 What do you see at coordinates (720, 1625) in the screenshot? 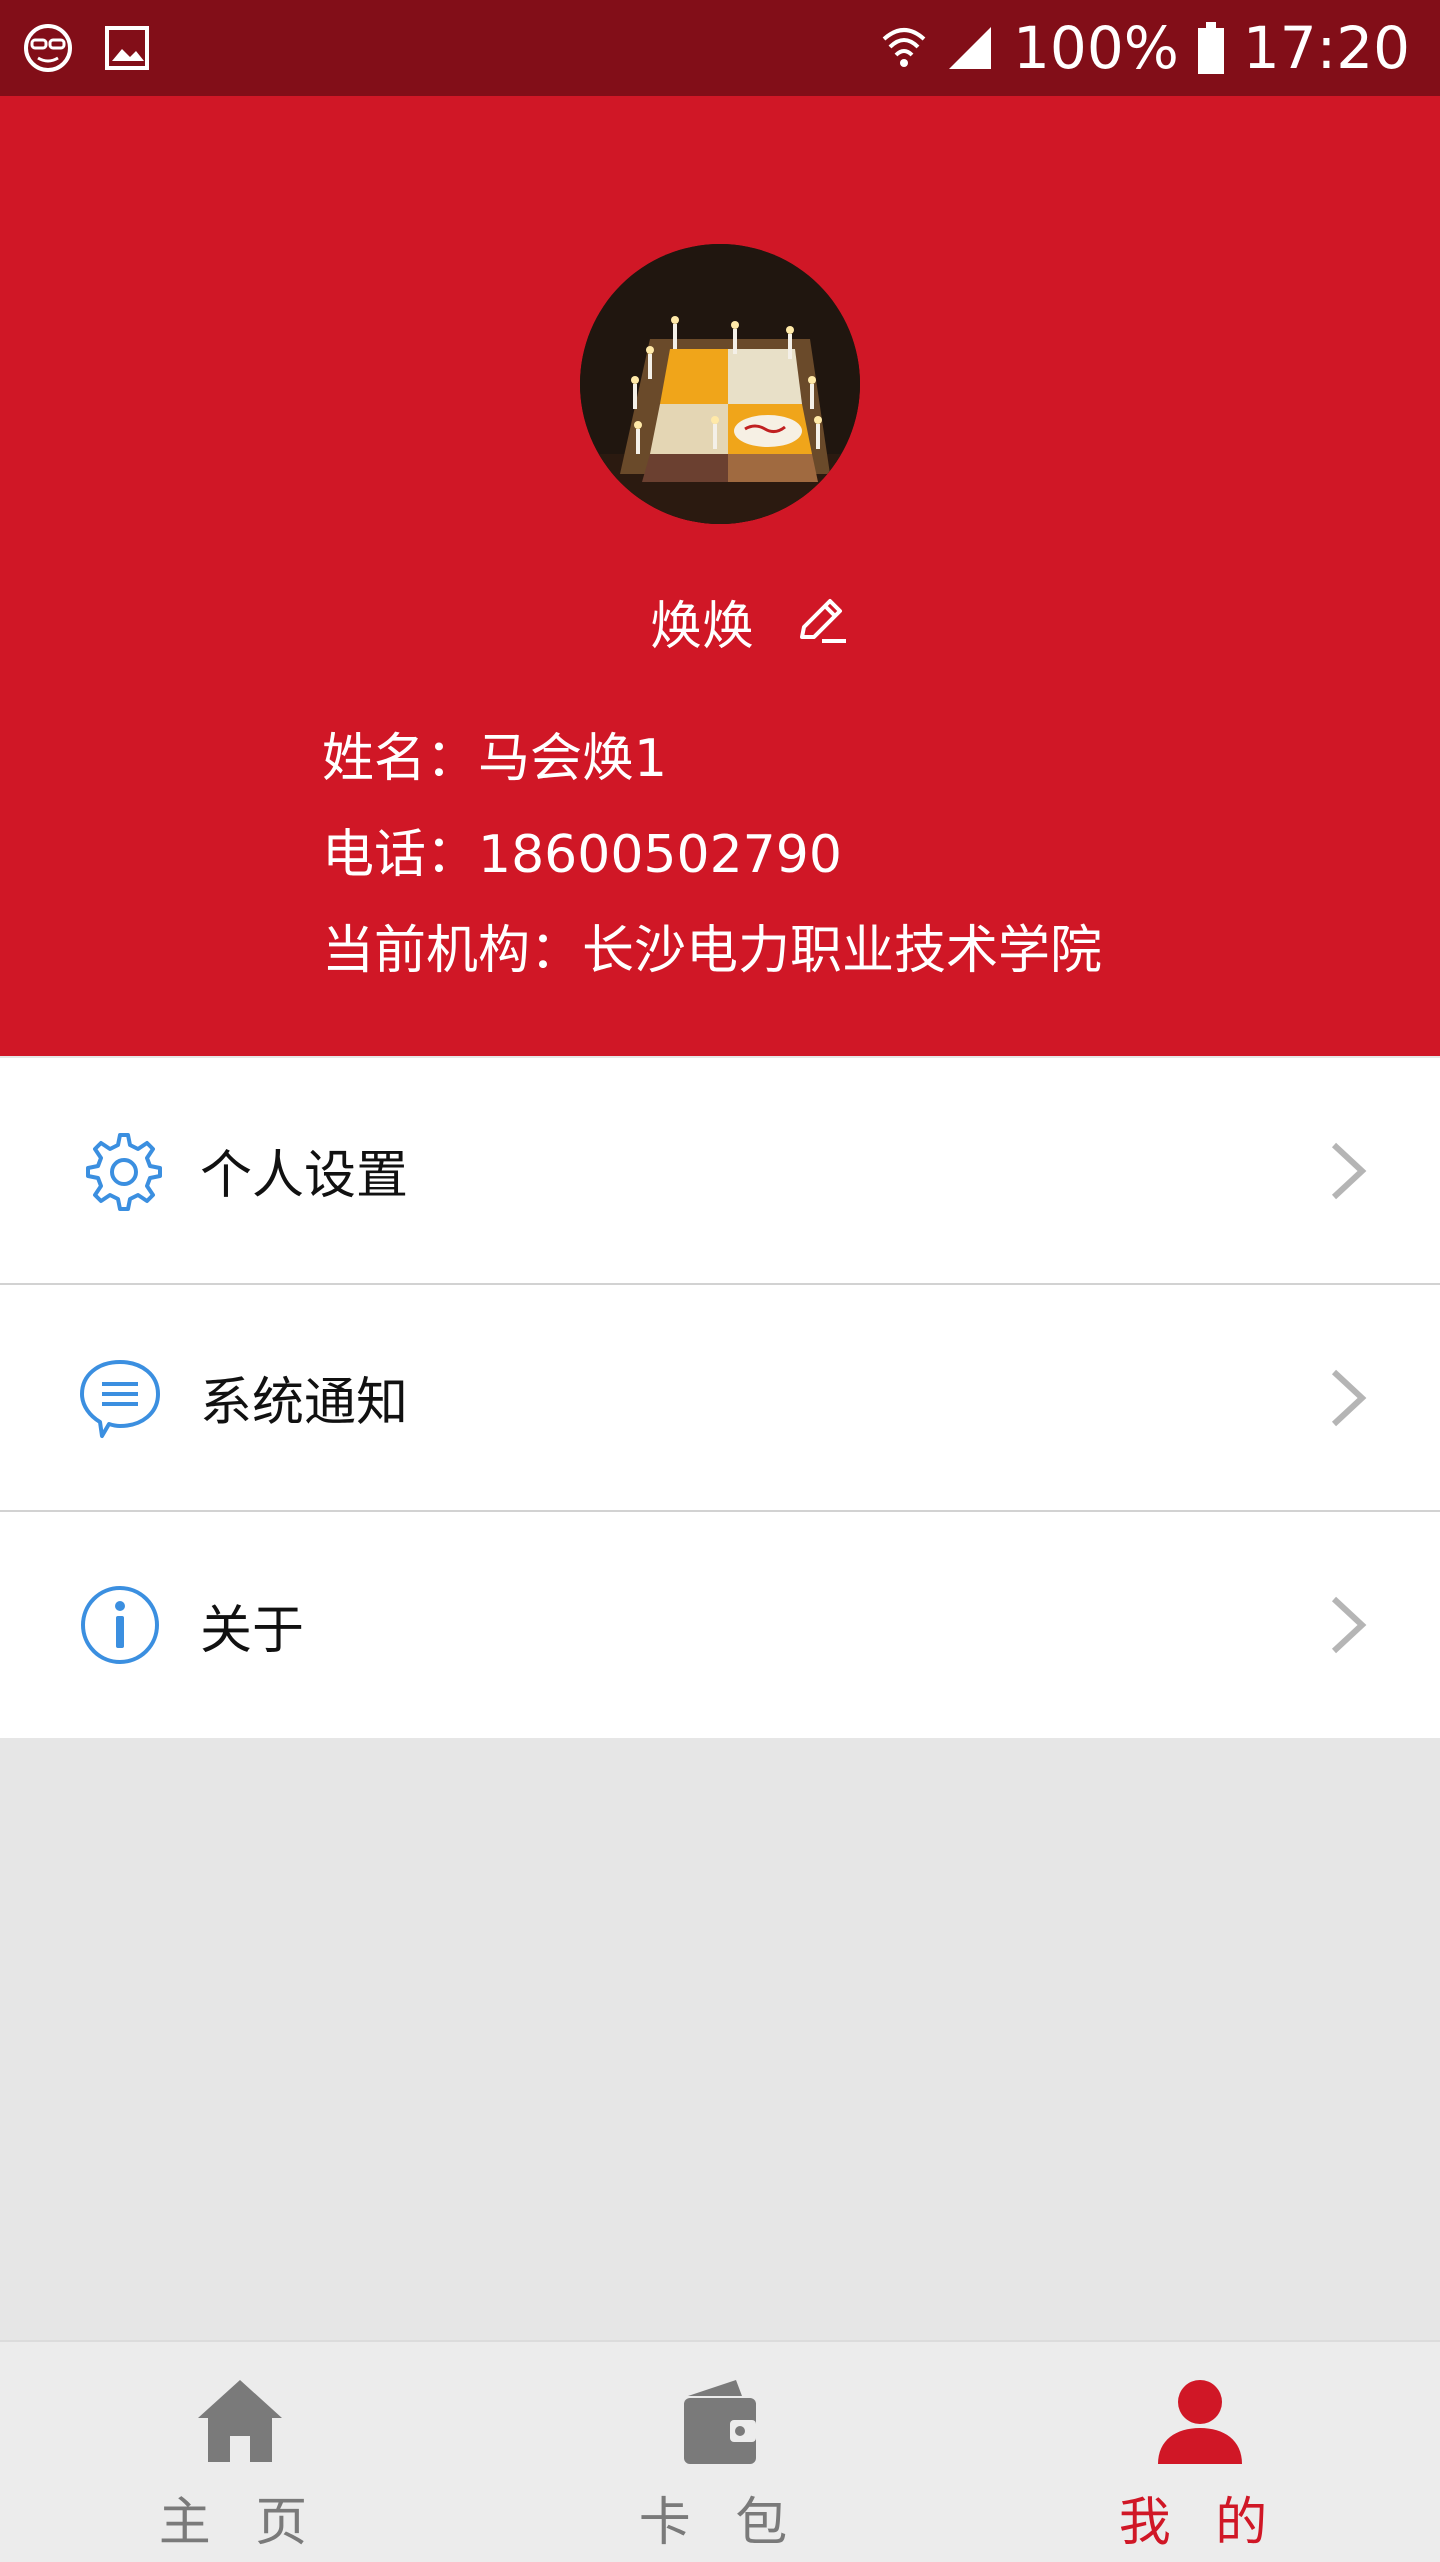
I see `menu-item-about: 关于` at bounding box center [720, 1625].